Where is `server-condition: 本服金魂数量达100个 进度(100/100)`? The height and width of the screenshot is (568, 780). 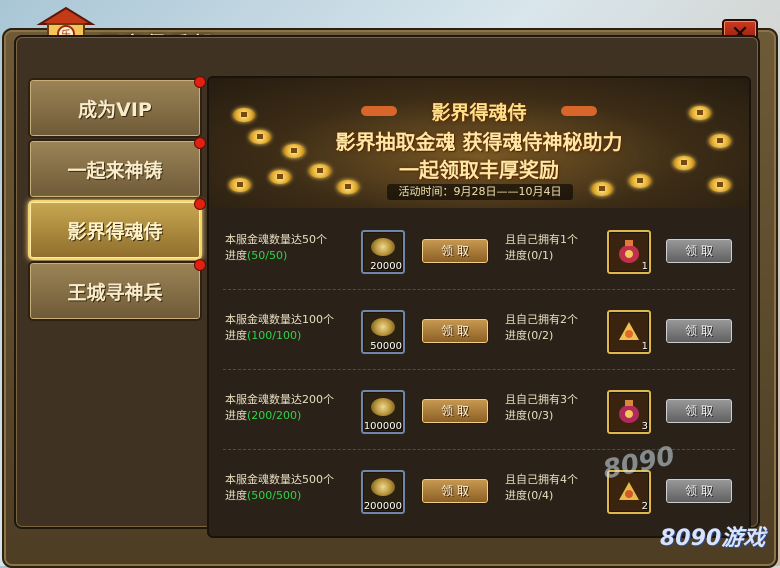 server-condition: 本服金魂数量达100个 进度(100/100) is located at coordinates (279, 328).